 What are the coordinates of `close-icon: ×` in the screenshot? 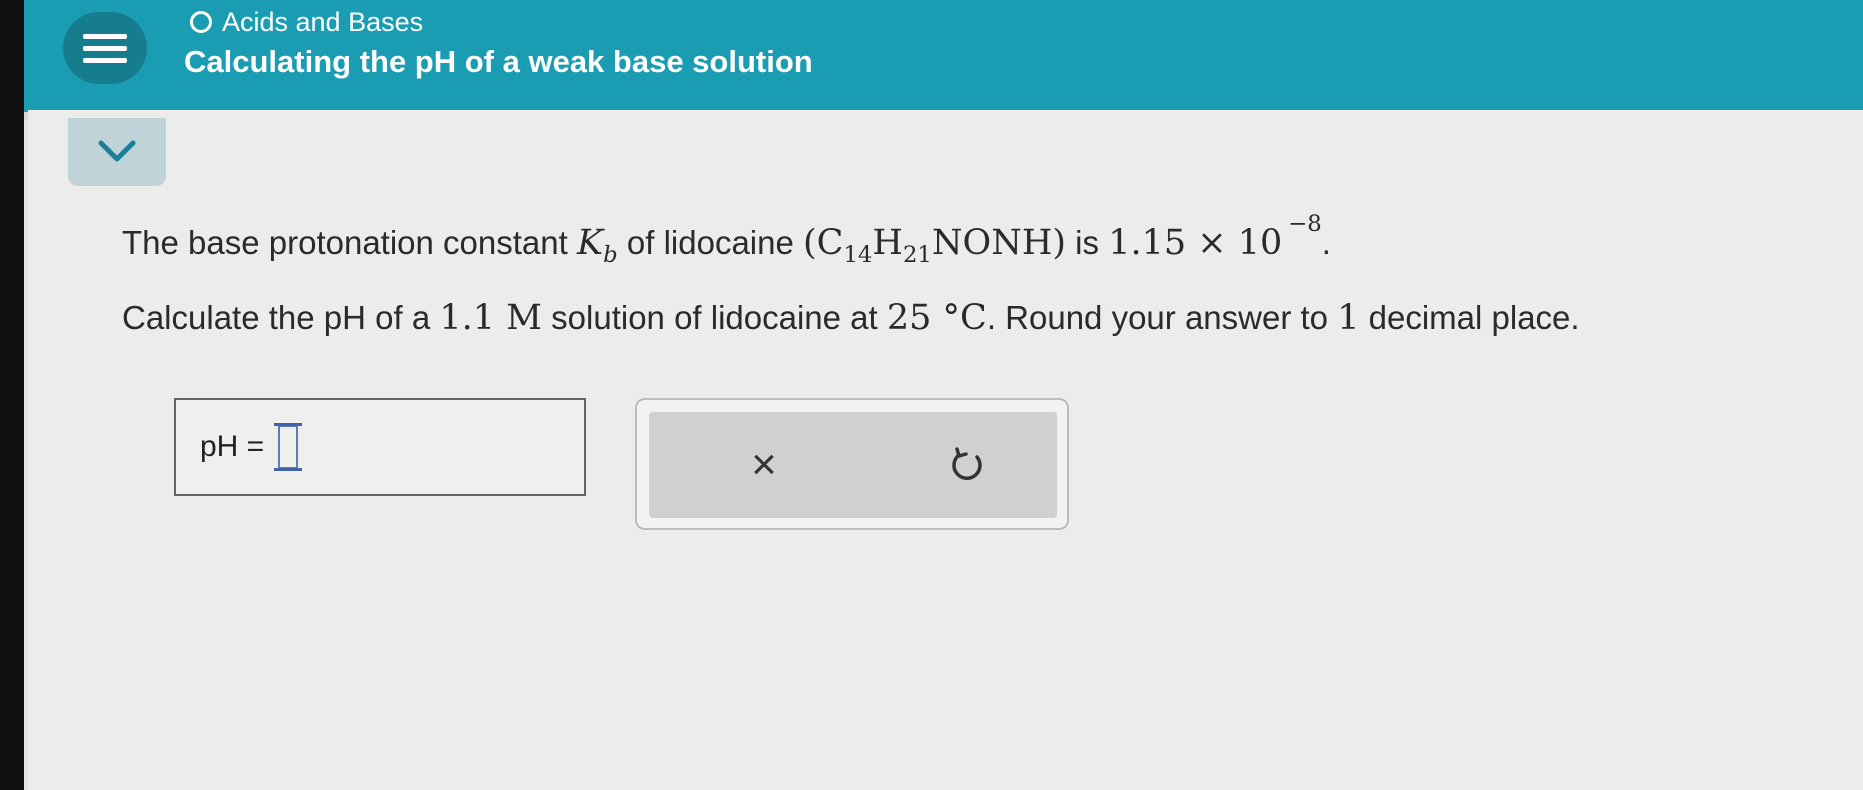 It's located at (764, 464).